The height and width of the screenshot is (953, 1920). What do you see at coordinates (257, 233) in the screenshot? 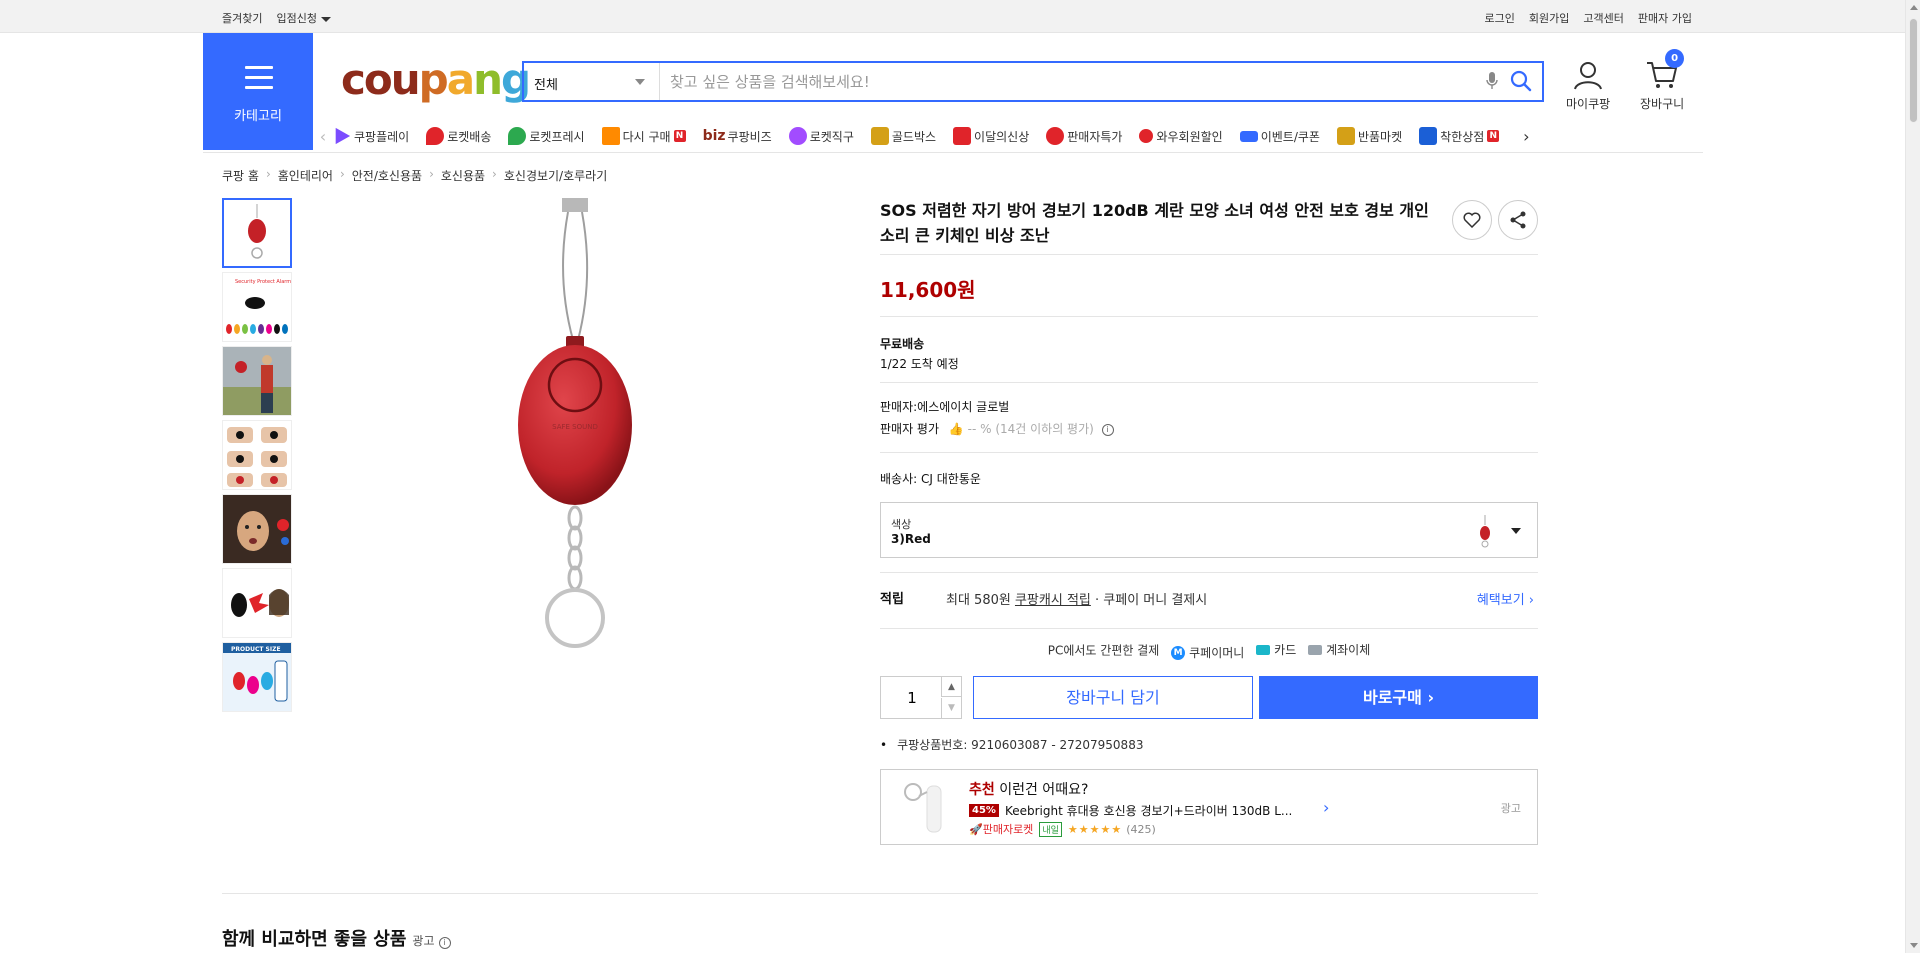
I see `thumbnail-red-alarm` at bounding box center [257, 233].